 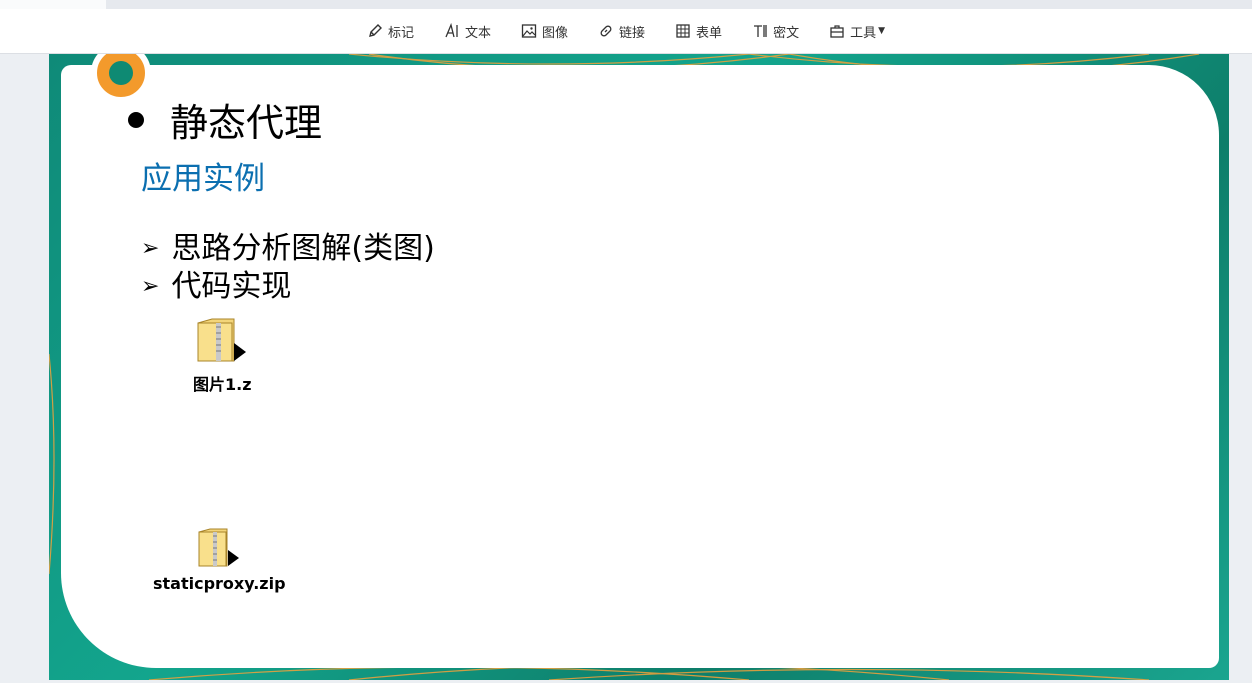 What do you see at coordinates (555, 33) in the screenshot?
I see `image-tool-label: 图像` at bounding box center [555, 33].